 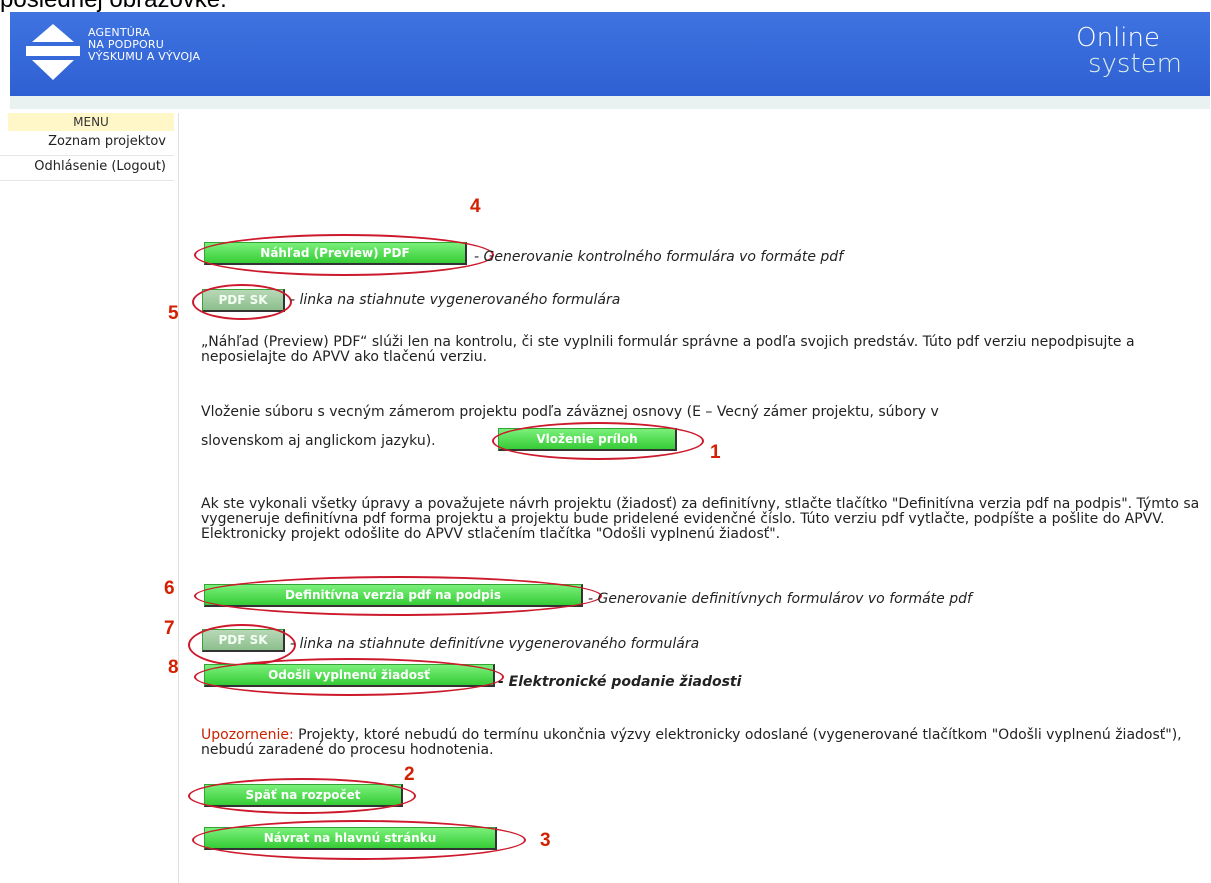 I want to click on send-application-description: - Elektronické podanie žiadosti, so click(x=620, y=682).